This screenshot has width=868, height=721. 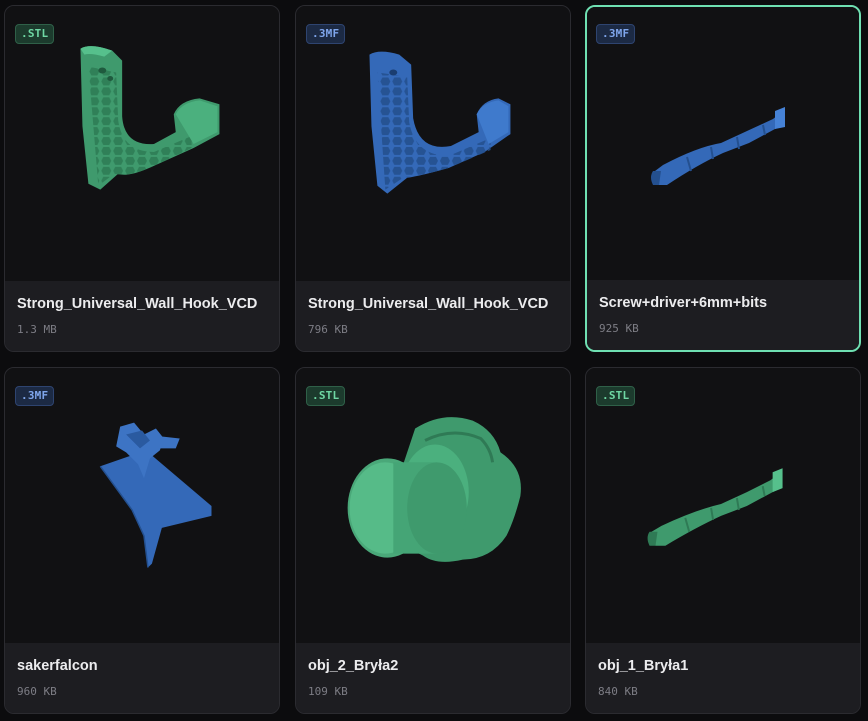 What do you see at coordinates (723, 678) in the screenshot?
I see `file-info: obj_1_Bryła1 840 KB` at bounding box center [723, 678].